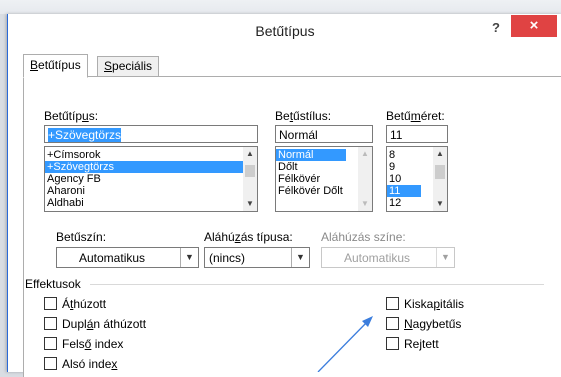 Image resolution: width=561 pixels, height=377 pixels. Describe the element at coordinates (55, 66) in the screenshot. I see `tab-font: Betűtípus` at that location.